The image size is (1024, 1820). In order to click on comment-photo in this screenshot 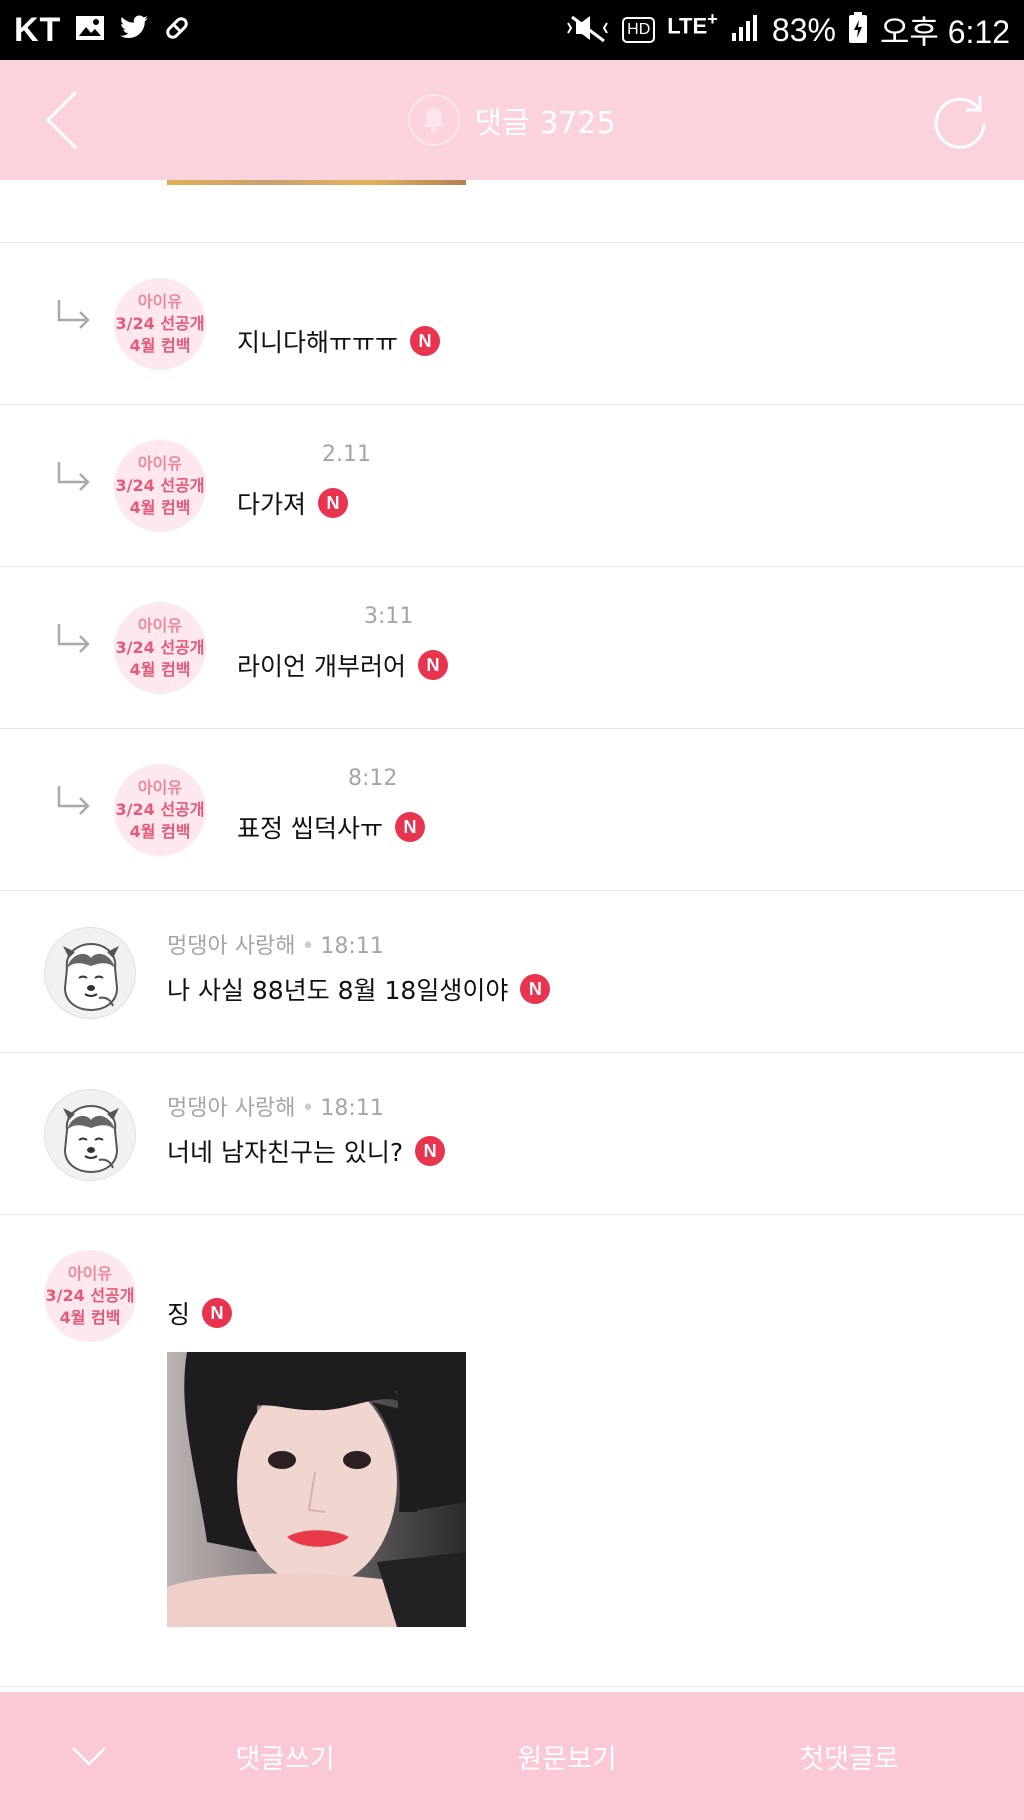, I will do `click(316, 1489)`.